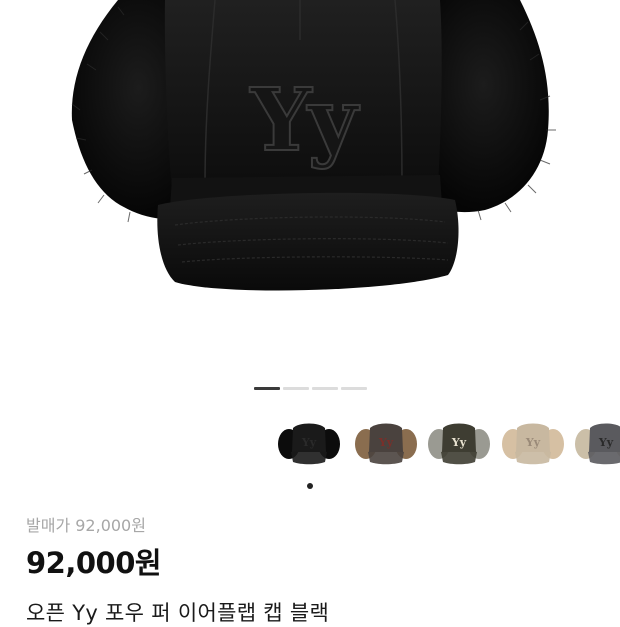 Image resolution: width=620 pixels, height=627 pixels. I want to click on sale-price: 92,000원, so click(94, 563).